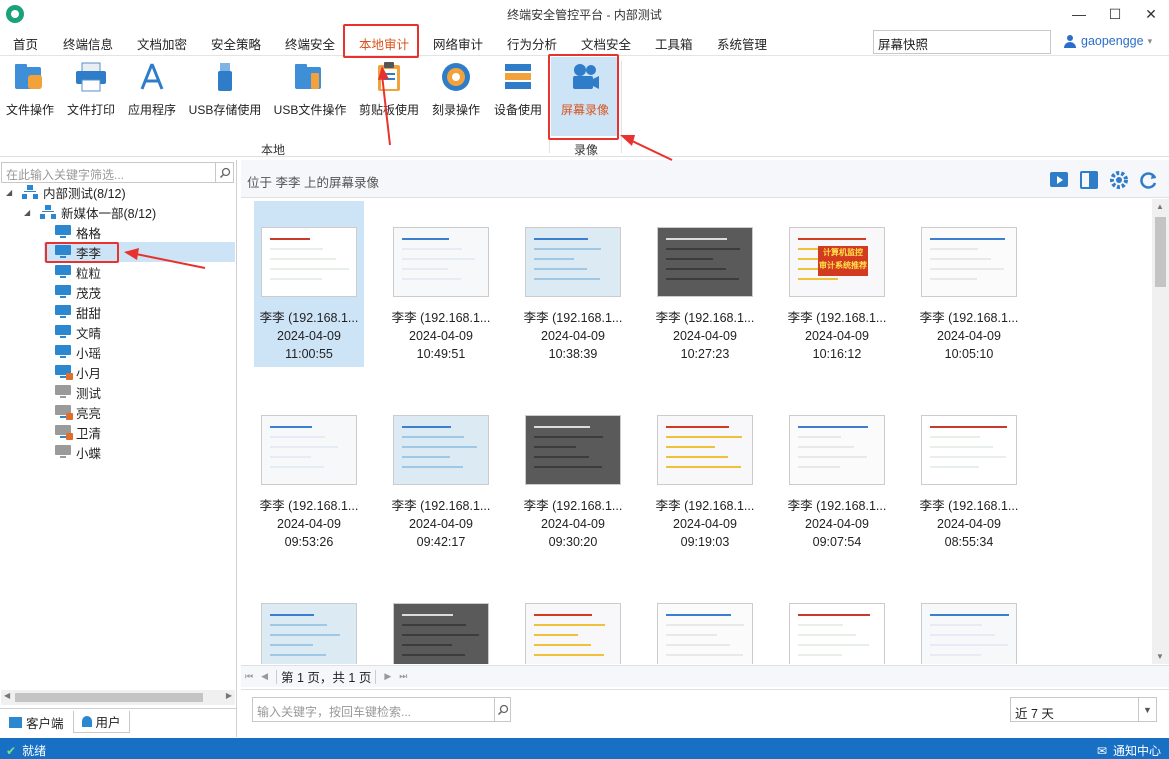  Describe the element at coordinates (78, 292) in the screenshot. I see `tree-member: 茂茂` at that location.